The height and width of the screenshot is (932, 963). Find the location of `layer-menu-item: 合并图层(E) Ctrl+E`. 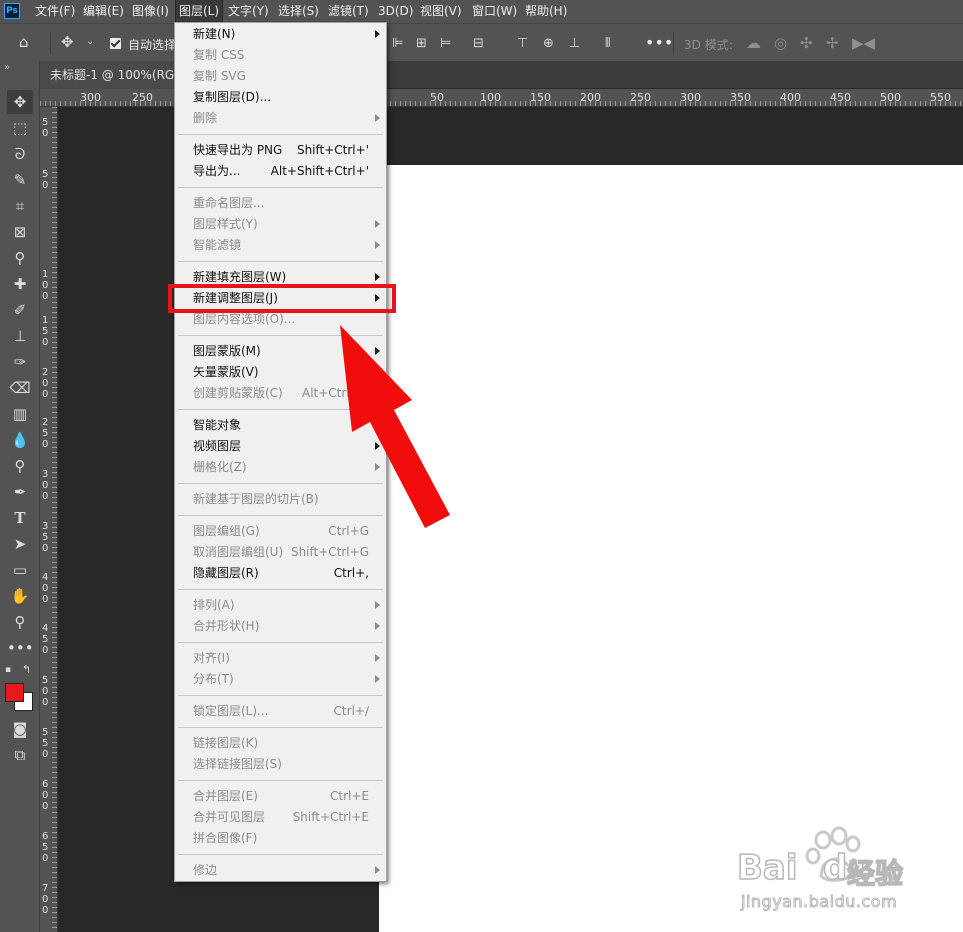

layer-menu-item: 合并图层(E) Ctrl+E is located at coordinates (280, 796).